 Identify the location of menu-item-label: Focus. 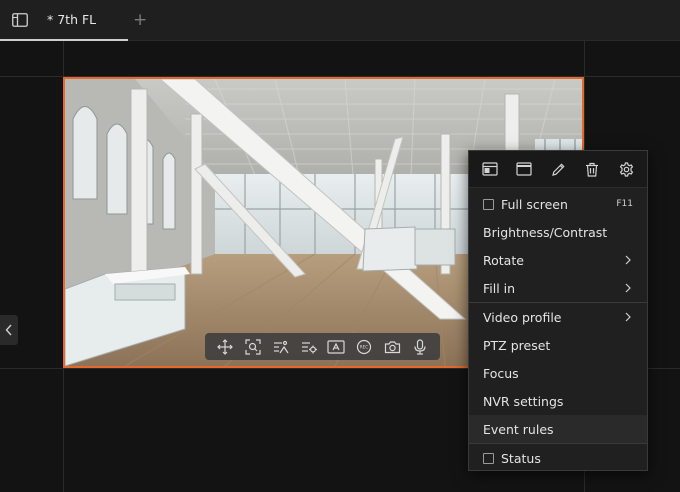
(501, 373).